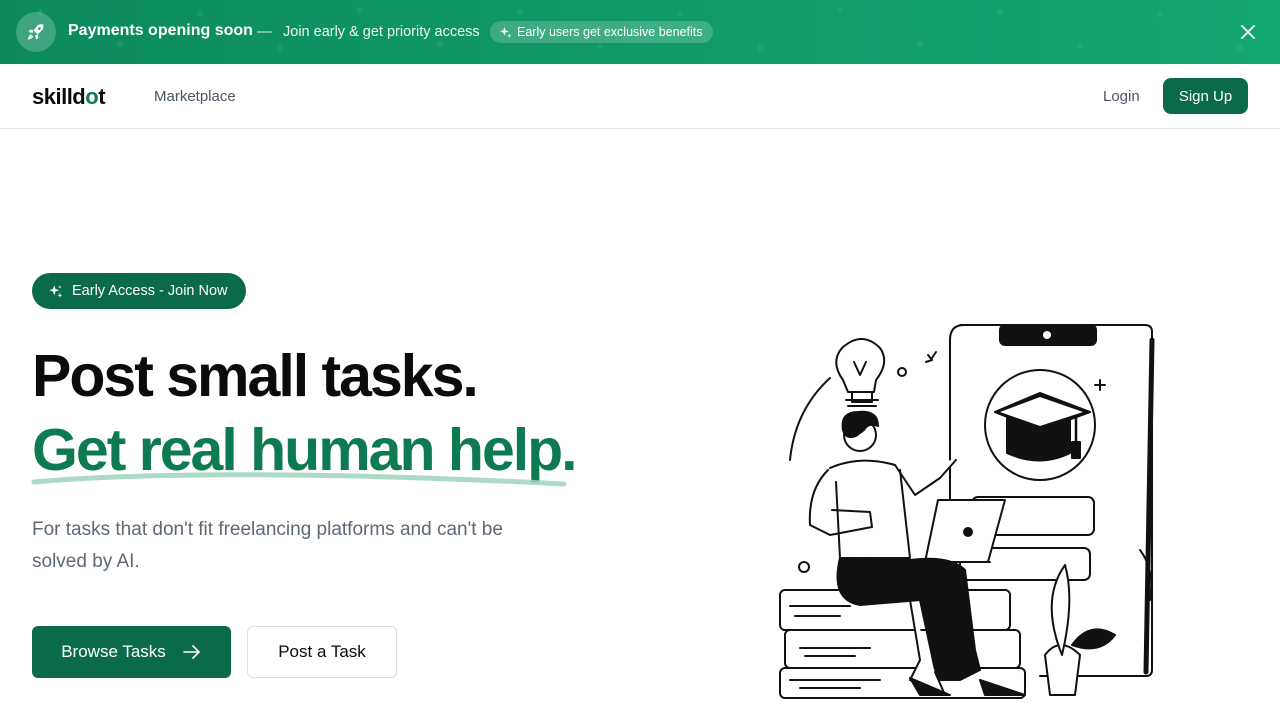 This screenshot has height=720, width=1280. I want to click on rocket-icon-badge, so click(36, 32).